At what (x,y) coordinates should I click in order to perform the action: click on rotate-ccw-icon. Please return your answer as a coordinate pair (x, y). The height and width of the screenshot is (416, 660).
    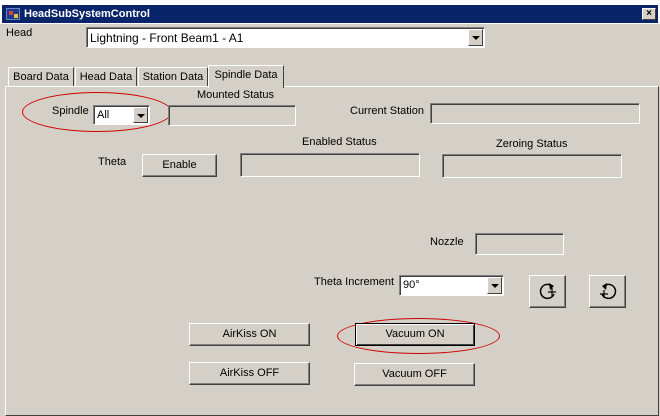
    Looking at the image, I should click on (547, 291).